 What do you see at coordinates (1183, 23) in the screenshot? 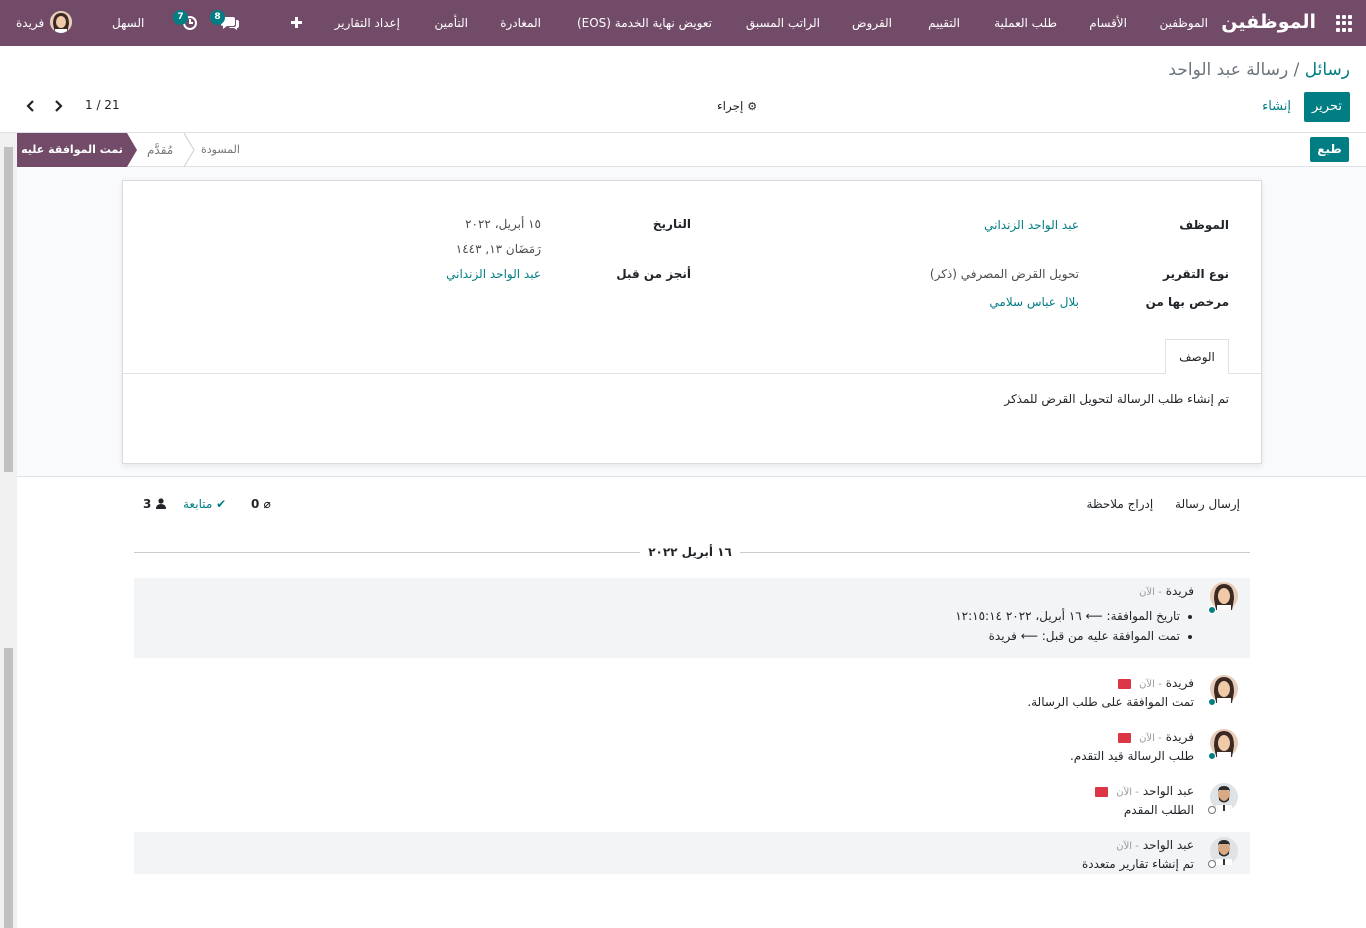
I see `menu-employees: الموظفين` at bounding box center [1183, 23].